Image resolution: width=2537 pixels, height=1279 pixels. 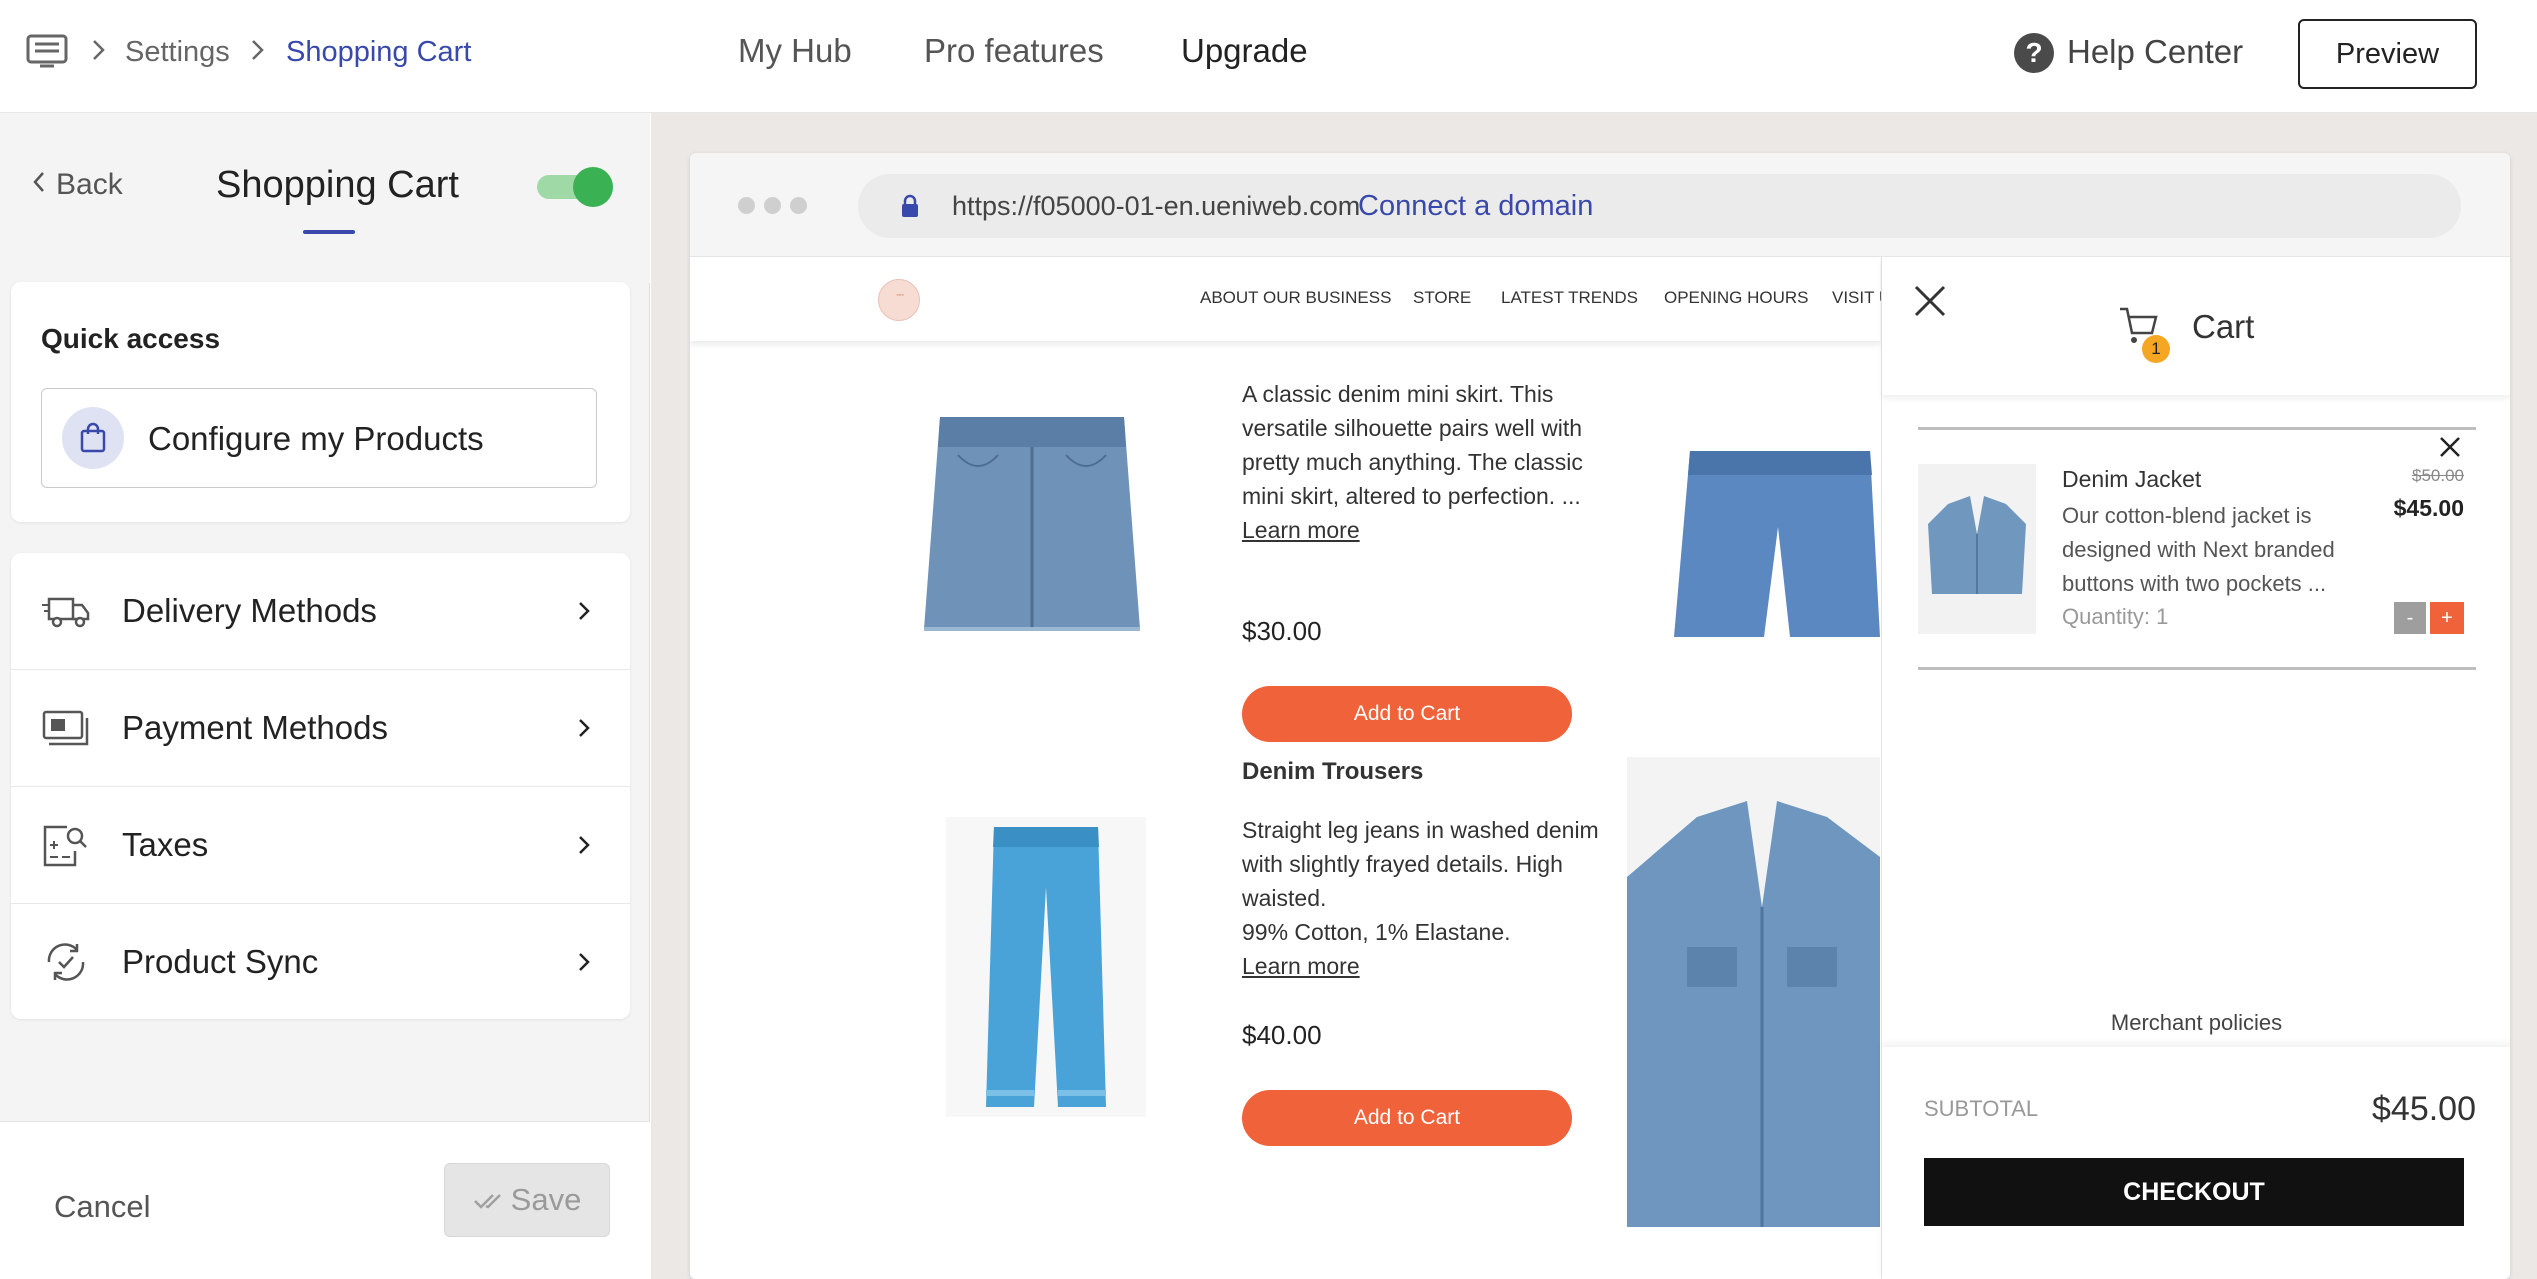 I want to click on subtotal-value: $45.00, so click(x=2424, y=1109).